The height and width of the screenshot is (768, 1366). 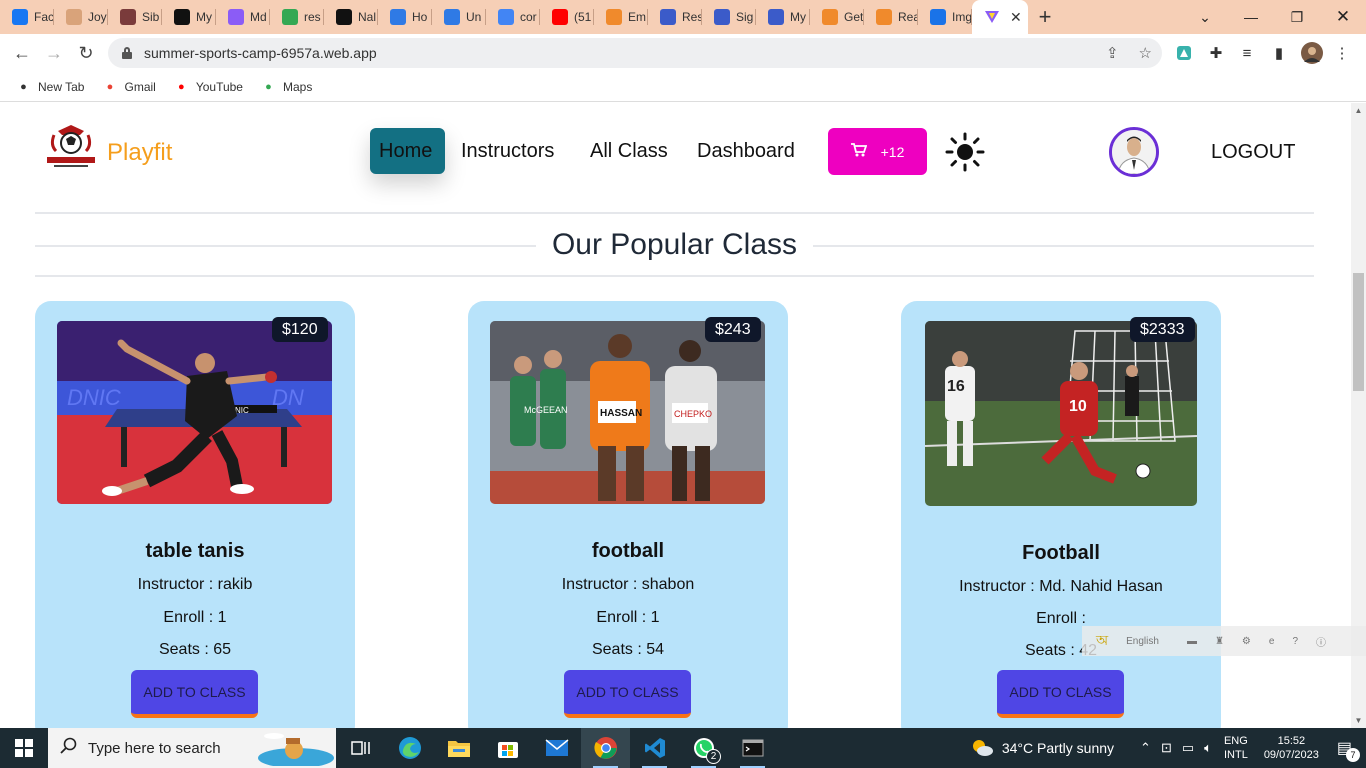 I want to click on store-icon, so click(x=507, y=748).